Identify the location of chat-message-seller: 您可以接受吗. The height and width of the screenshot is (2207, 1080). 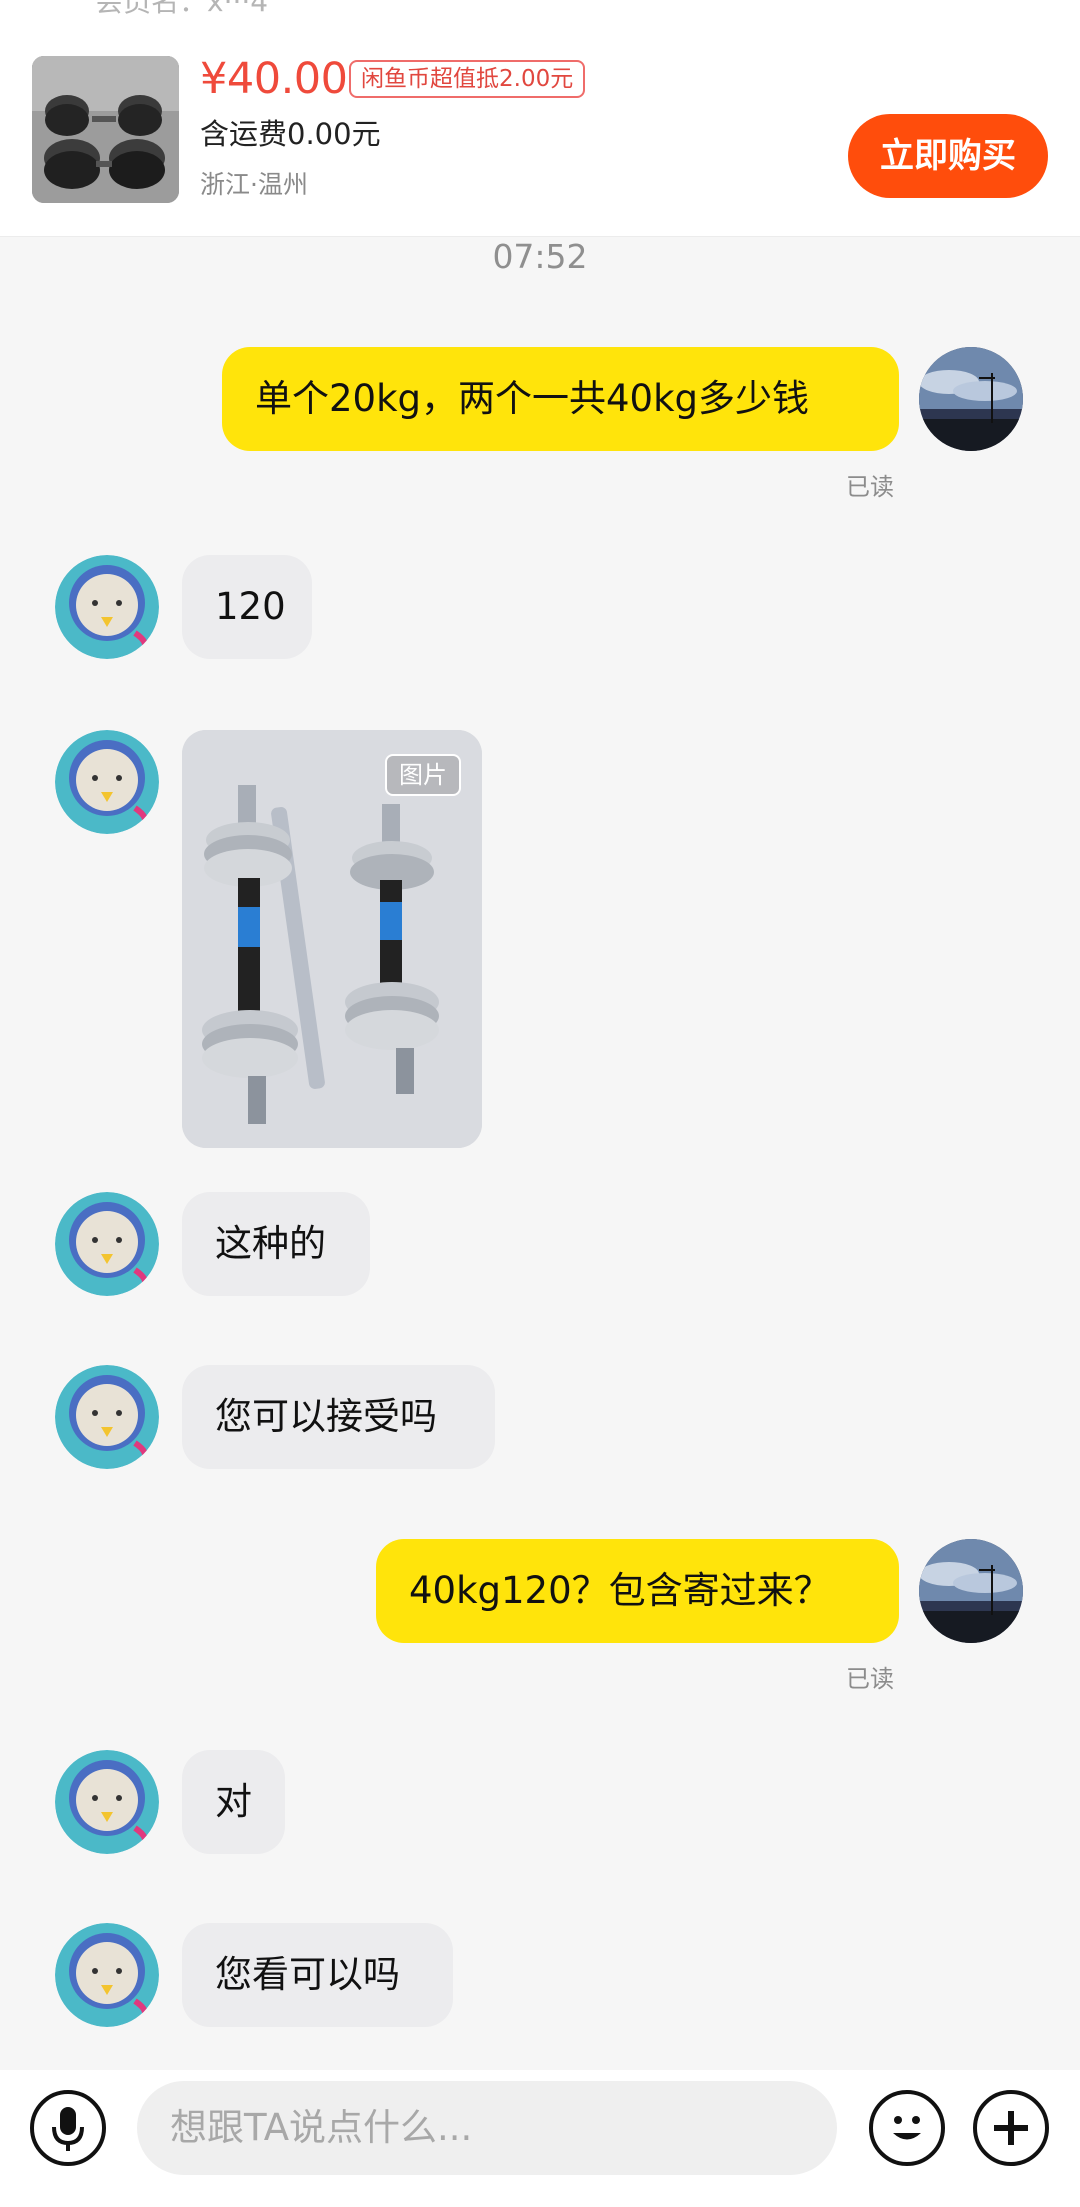
(338, 1417).